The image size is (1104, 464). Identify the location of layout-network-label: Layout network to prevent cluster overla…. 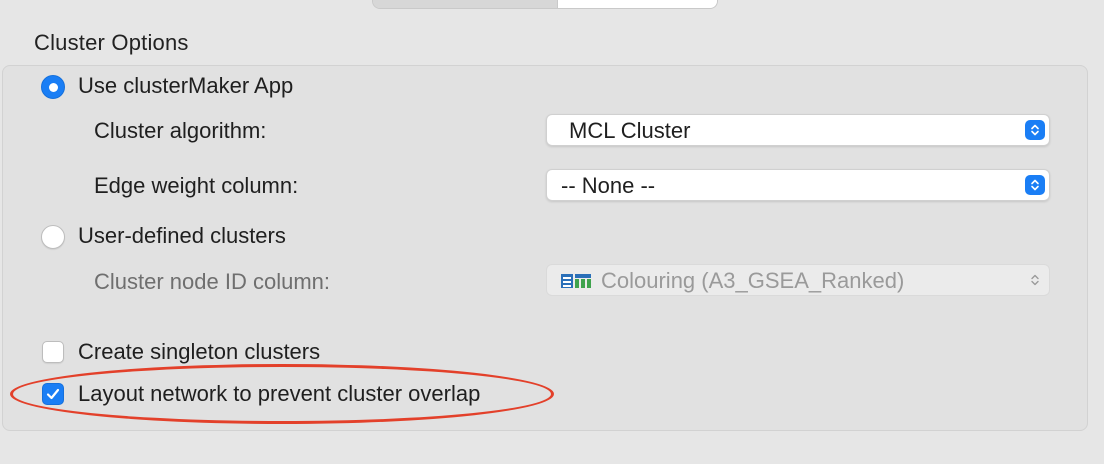
(279, 394).